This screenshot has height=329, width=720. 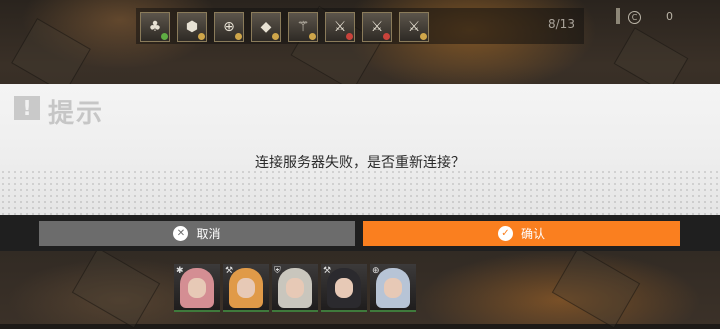 I want to click on close-icon: ✕, so click(x=181, y=233).